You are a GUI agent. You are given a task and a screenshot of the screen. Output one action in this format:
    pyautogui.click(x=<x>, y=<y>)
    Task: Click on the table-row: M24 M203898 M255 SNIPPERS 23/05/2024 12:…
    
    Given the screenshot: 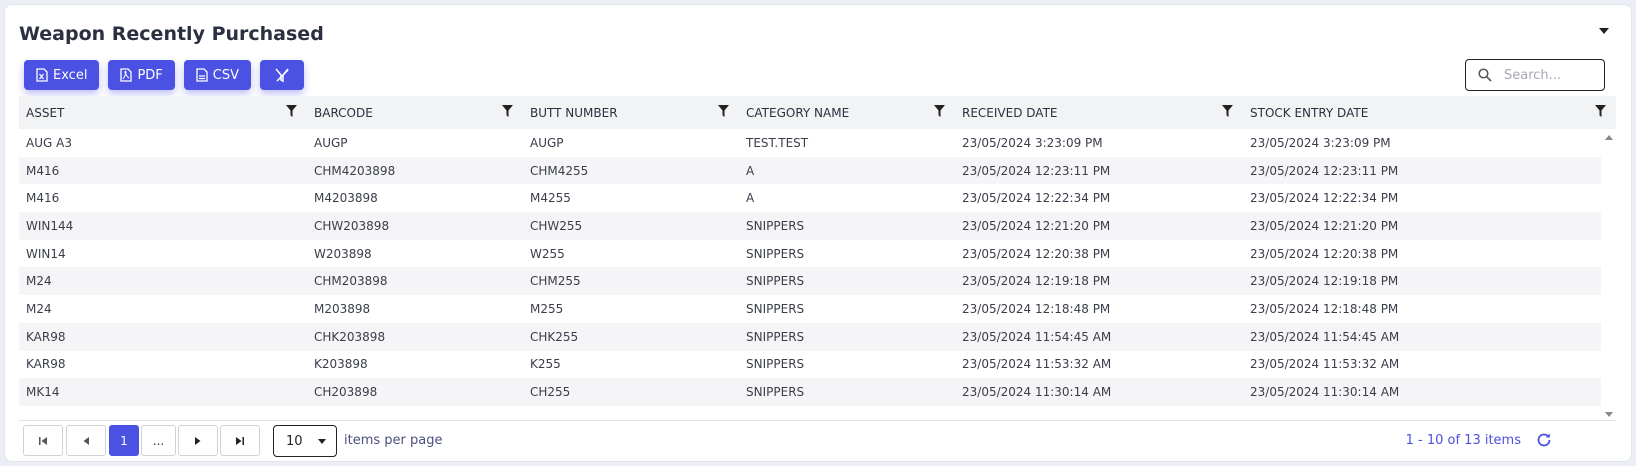 What is the action you would take?
    pyautogui.click(x=810, y=309)
    